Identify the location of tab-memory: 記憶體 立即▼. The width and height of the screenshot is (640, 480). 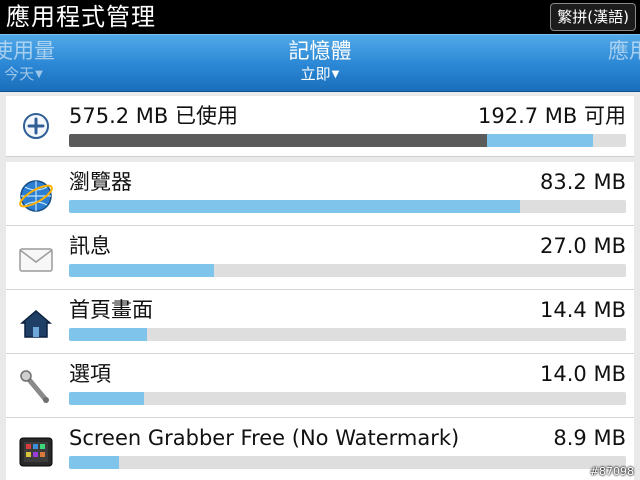
(320, 60).